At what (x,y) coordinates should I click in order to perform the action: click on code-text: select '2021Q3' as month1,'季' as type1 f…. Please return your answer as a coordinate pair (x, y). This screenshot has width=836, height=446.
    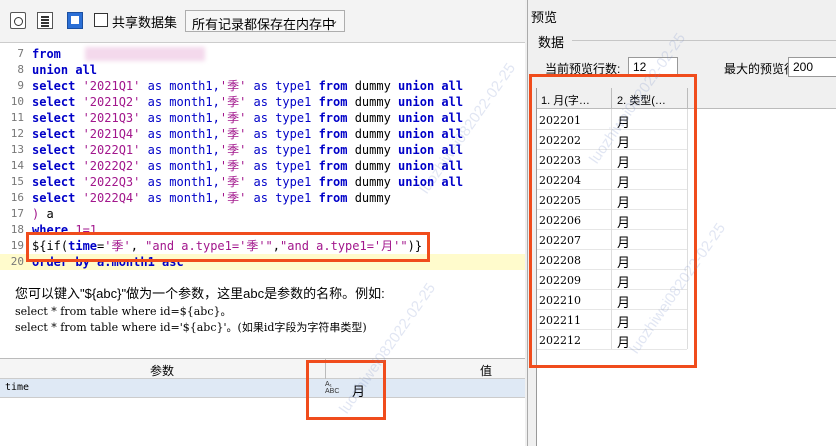
    Looking at the image, I should click on (247, 118).